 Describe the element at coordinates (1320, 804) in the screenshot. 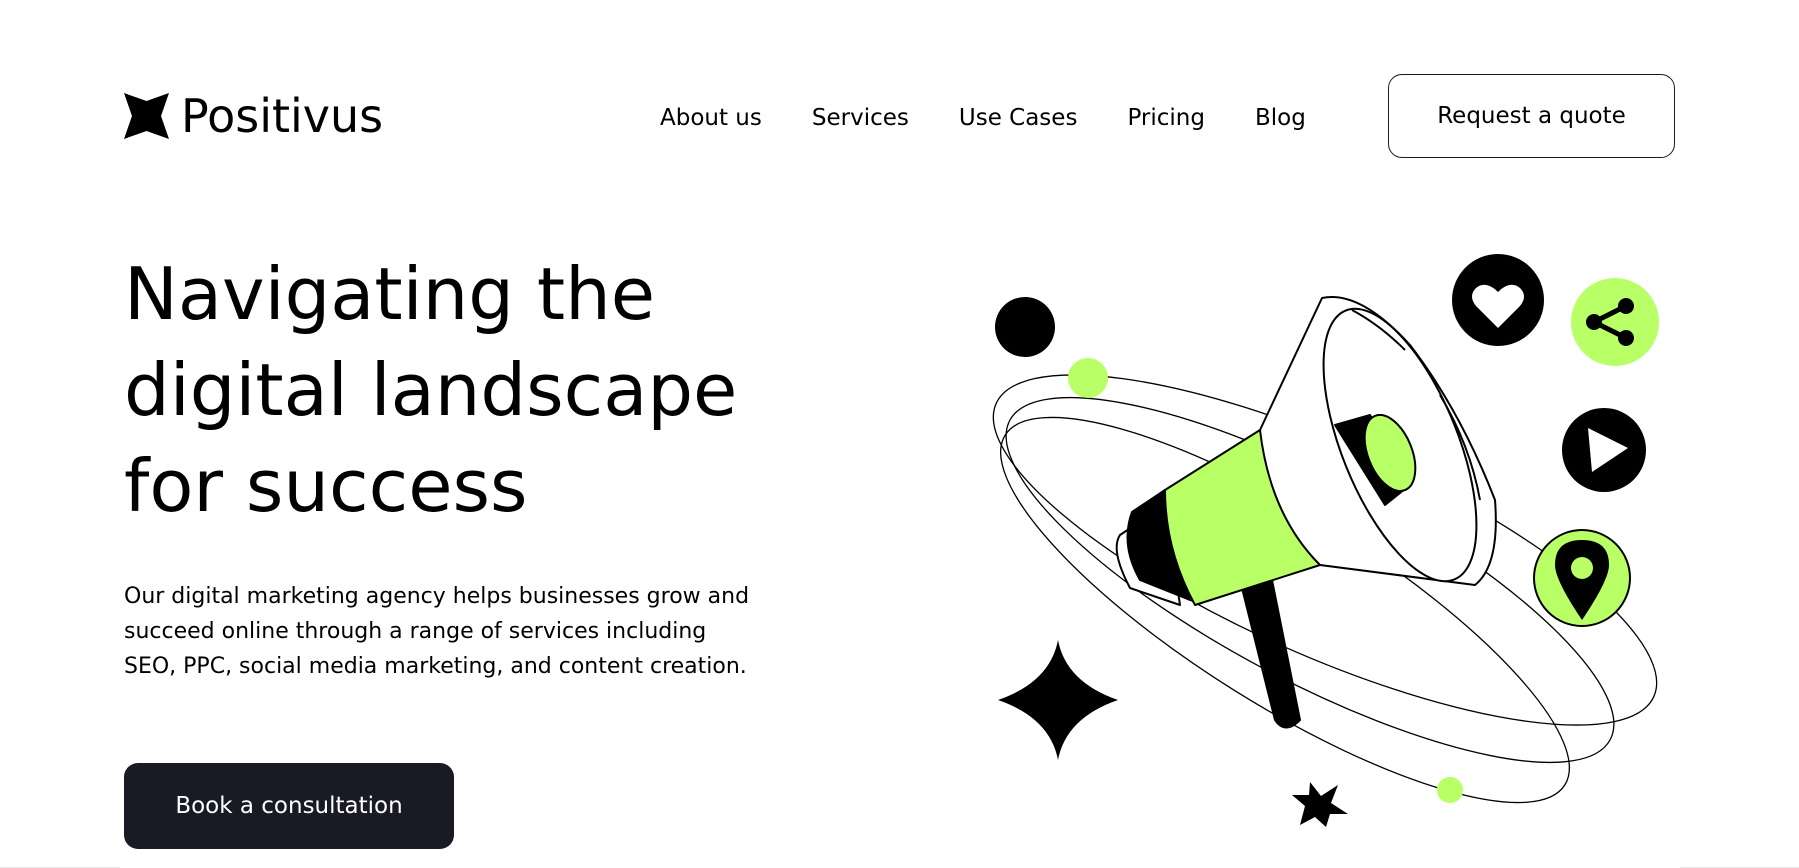

I see `small-sparkle-star-icon` at that location.